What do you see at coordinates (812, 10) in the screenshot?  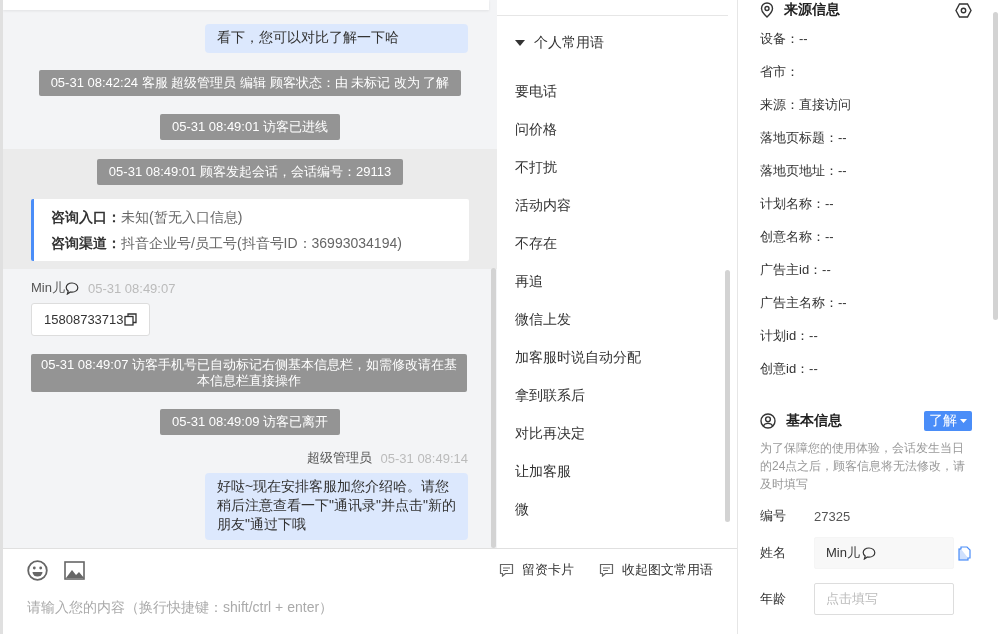 I see `section-title: 来源信息` at bounding box center [812, 10].